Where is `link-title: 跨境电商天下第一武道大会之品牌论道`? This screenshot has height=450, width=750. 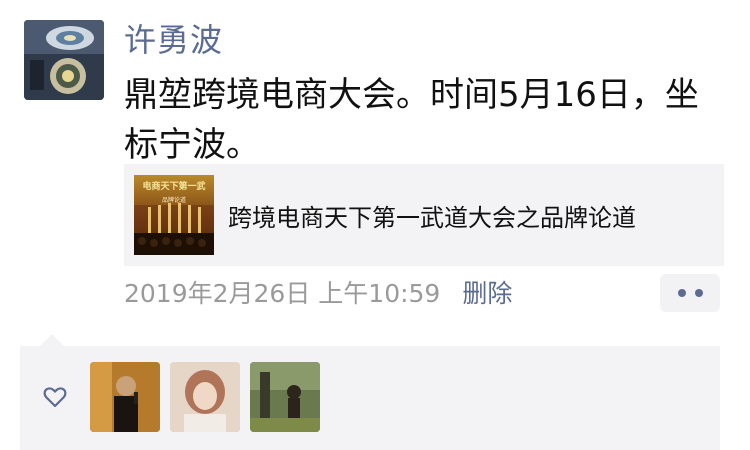
link-title: 跨境电商天下第一武道大会之品牌论道 is located at coordinates (432, 217).